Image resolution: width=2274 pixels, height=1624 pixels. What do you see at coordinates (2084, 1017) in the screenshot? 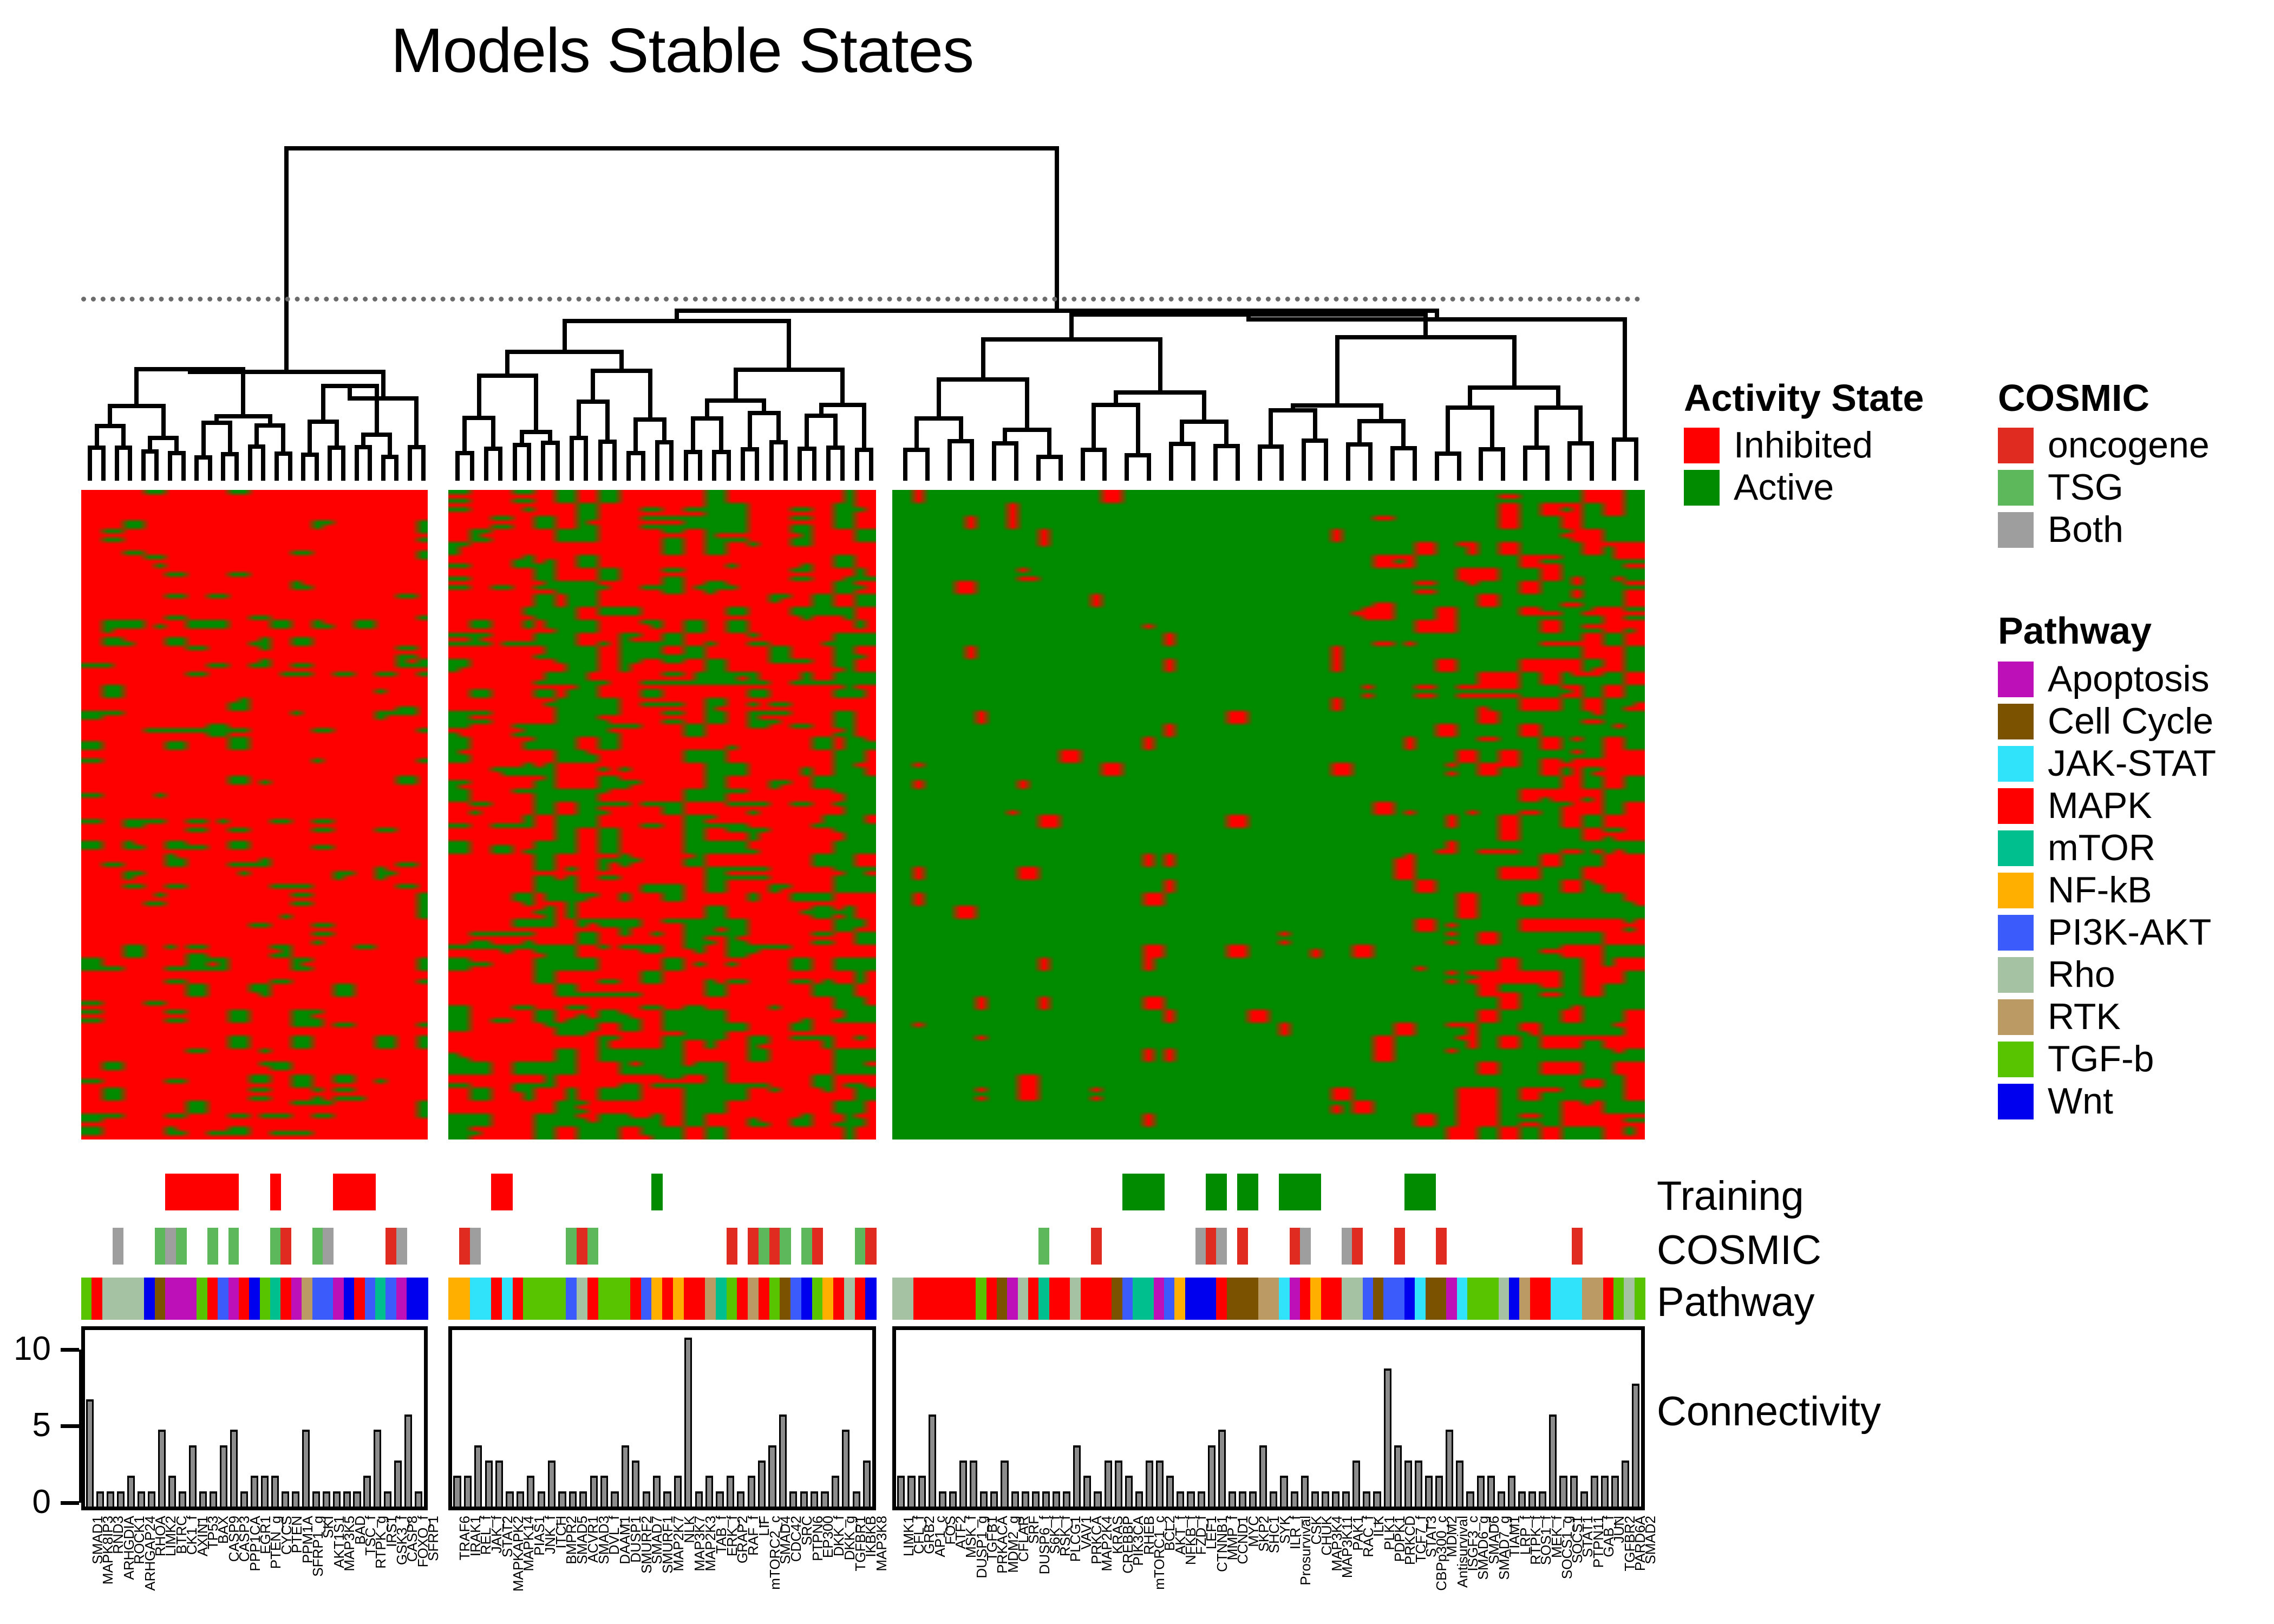
I see `legend-pathway-rtk-label: RTK` at bounding box center [2084, 1017].